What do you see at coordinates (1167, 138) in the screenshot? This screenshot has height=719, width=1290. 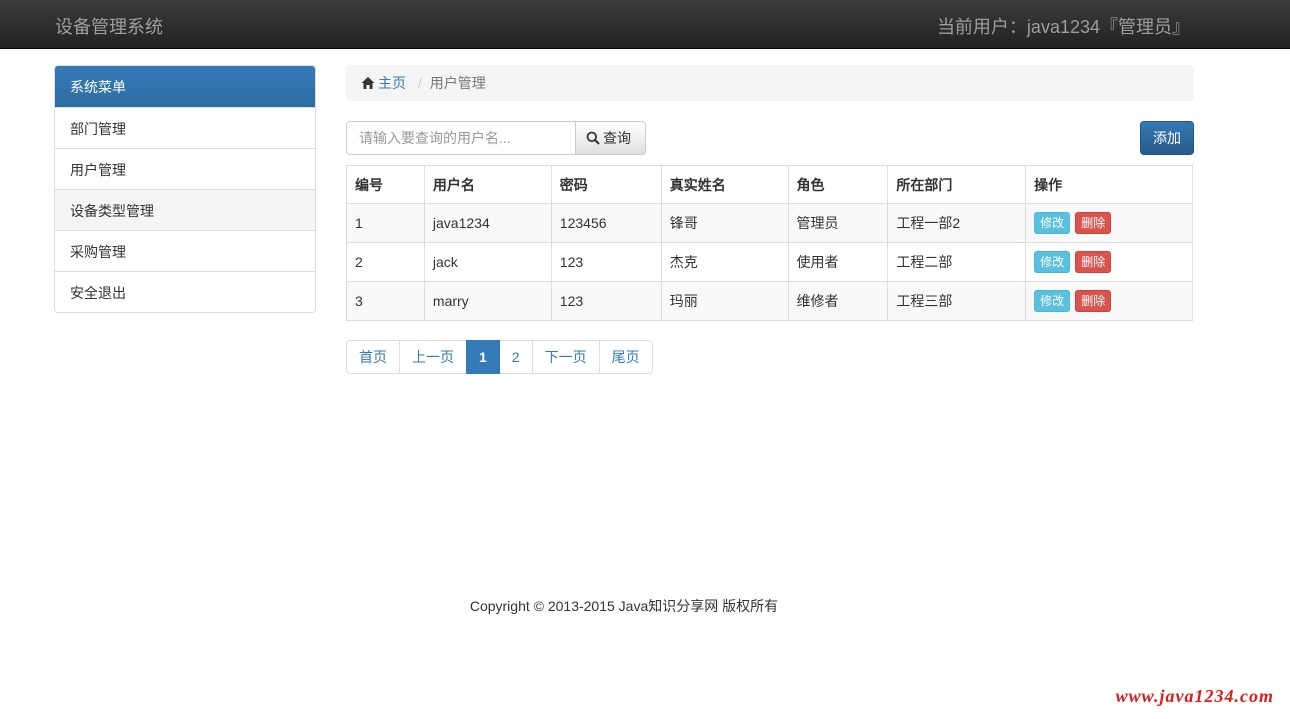 I see `add-button: 添加` at bounding box center [1167, 138].